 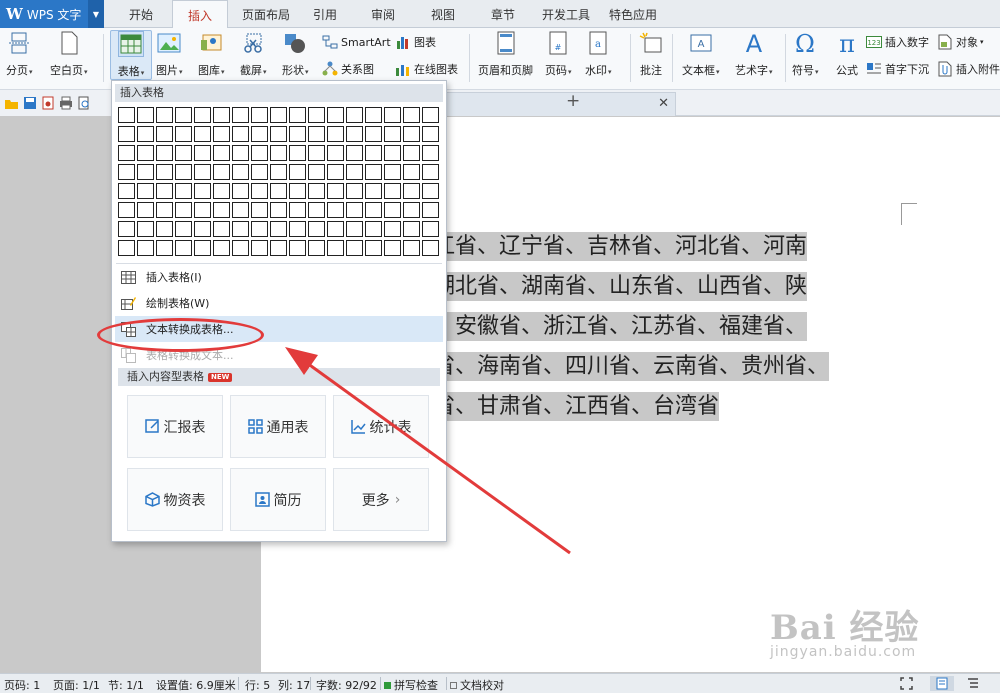 I want to click on app-menu-button: W WPS 文字 ▼, so click(x=52, y=14).